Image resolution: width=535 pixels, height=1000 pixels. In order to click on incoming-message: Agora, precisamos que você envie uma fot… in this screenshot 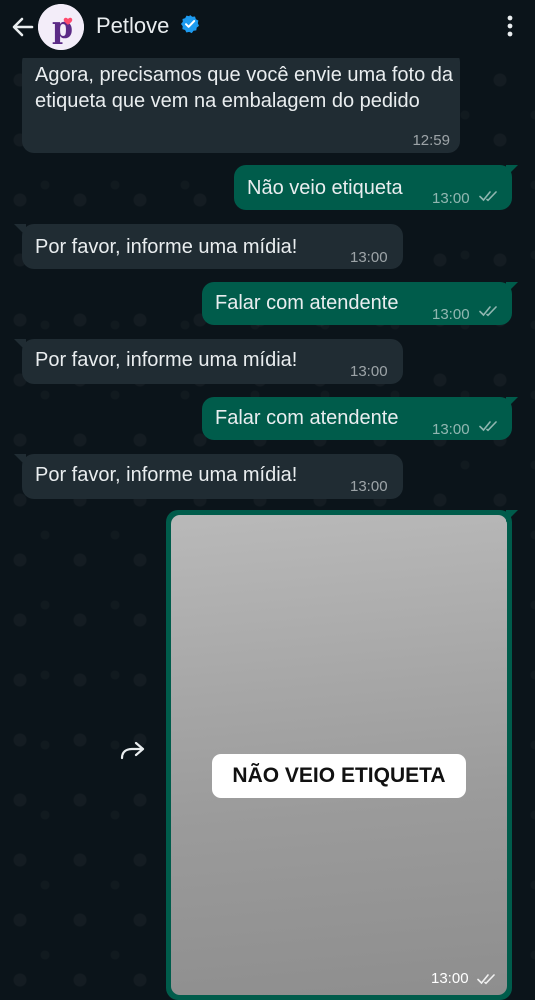, I will do `click(241, 101)`.